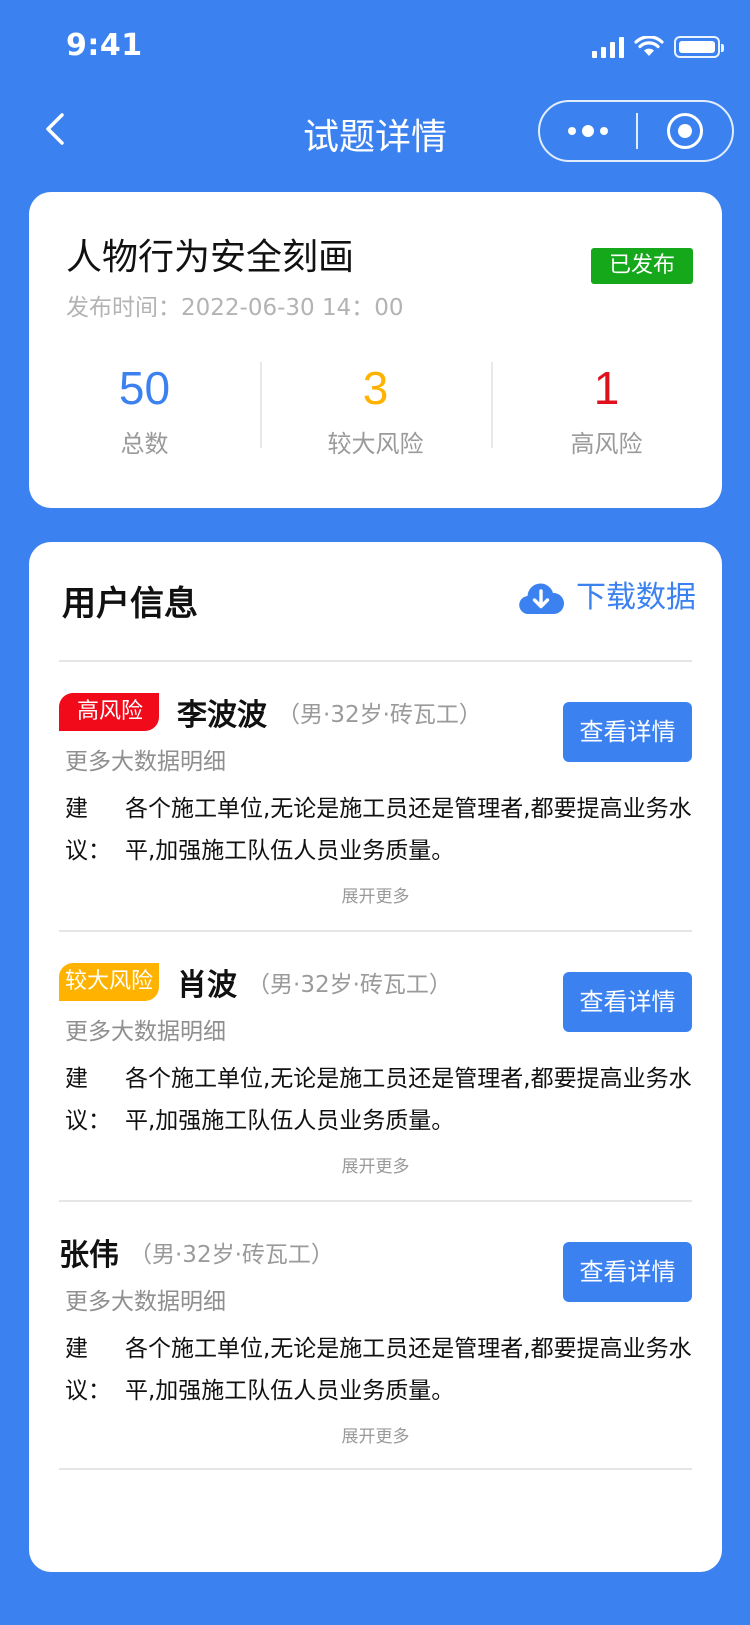 The image size is (750, 1625). I want to click on user-name: 李波波, so click(222, 715).